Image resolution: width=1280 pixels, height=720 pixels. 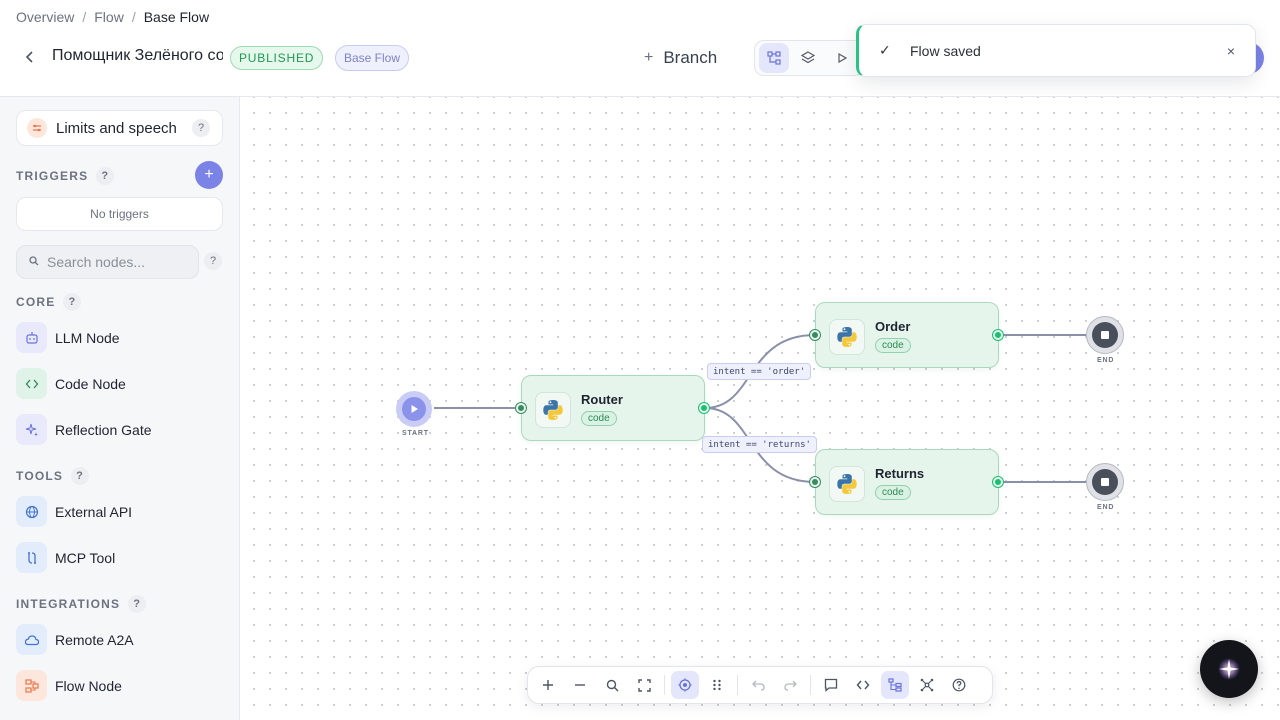 I want to click on layers-button, so click(x=808, y=58).